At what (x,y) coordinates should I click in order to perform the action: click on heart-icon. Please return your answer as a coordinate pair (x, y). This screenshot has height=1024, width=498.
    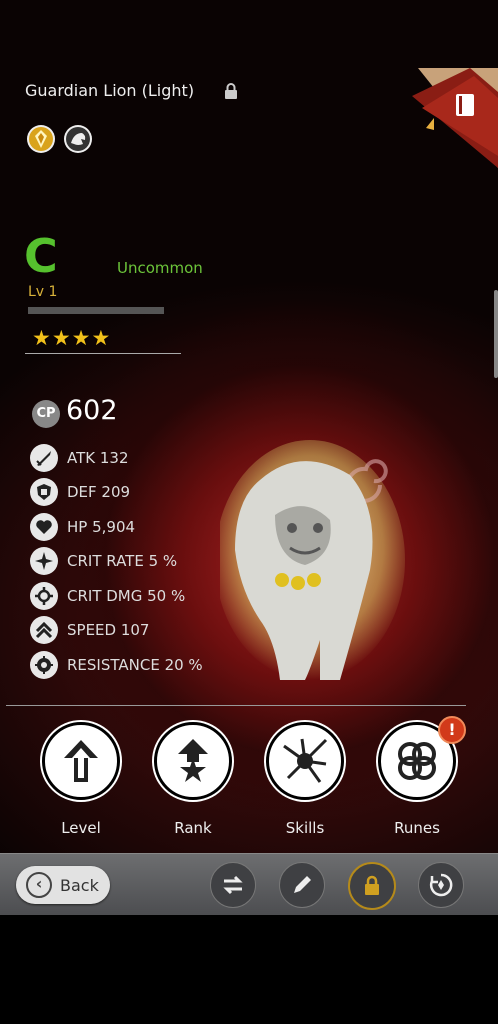
    Looking at the image, I should click on (44, 527).